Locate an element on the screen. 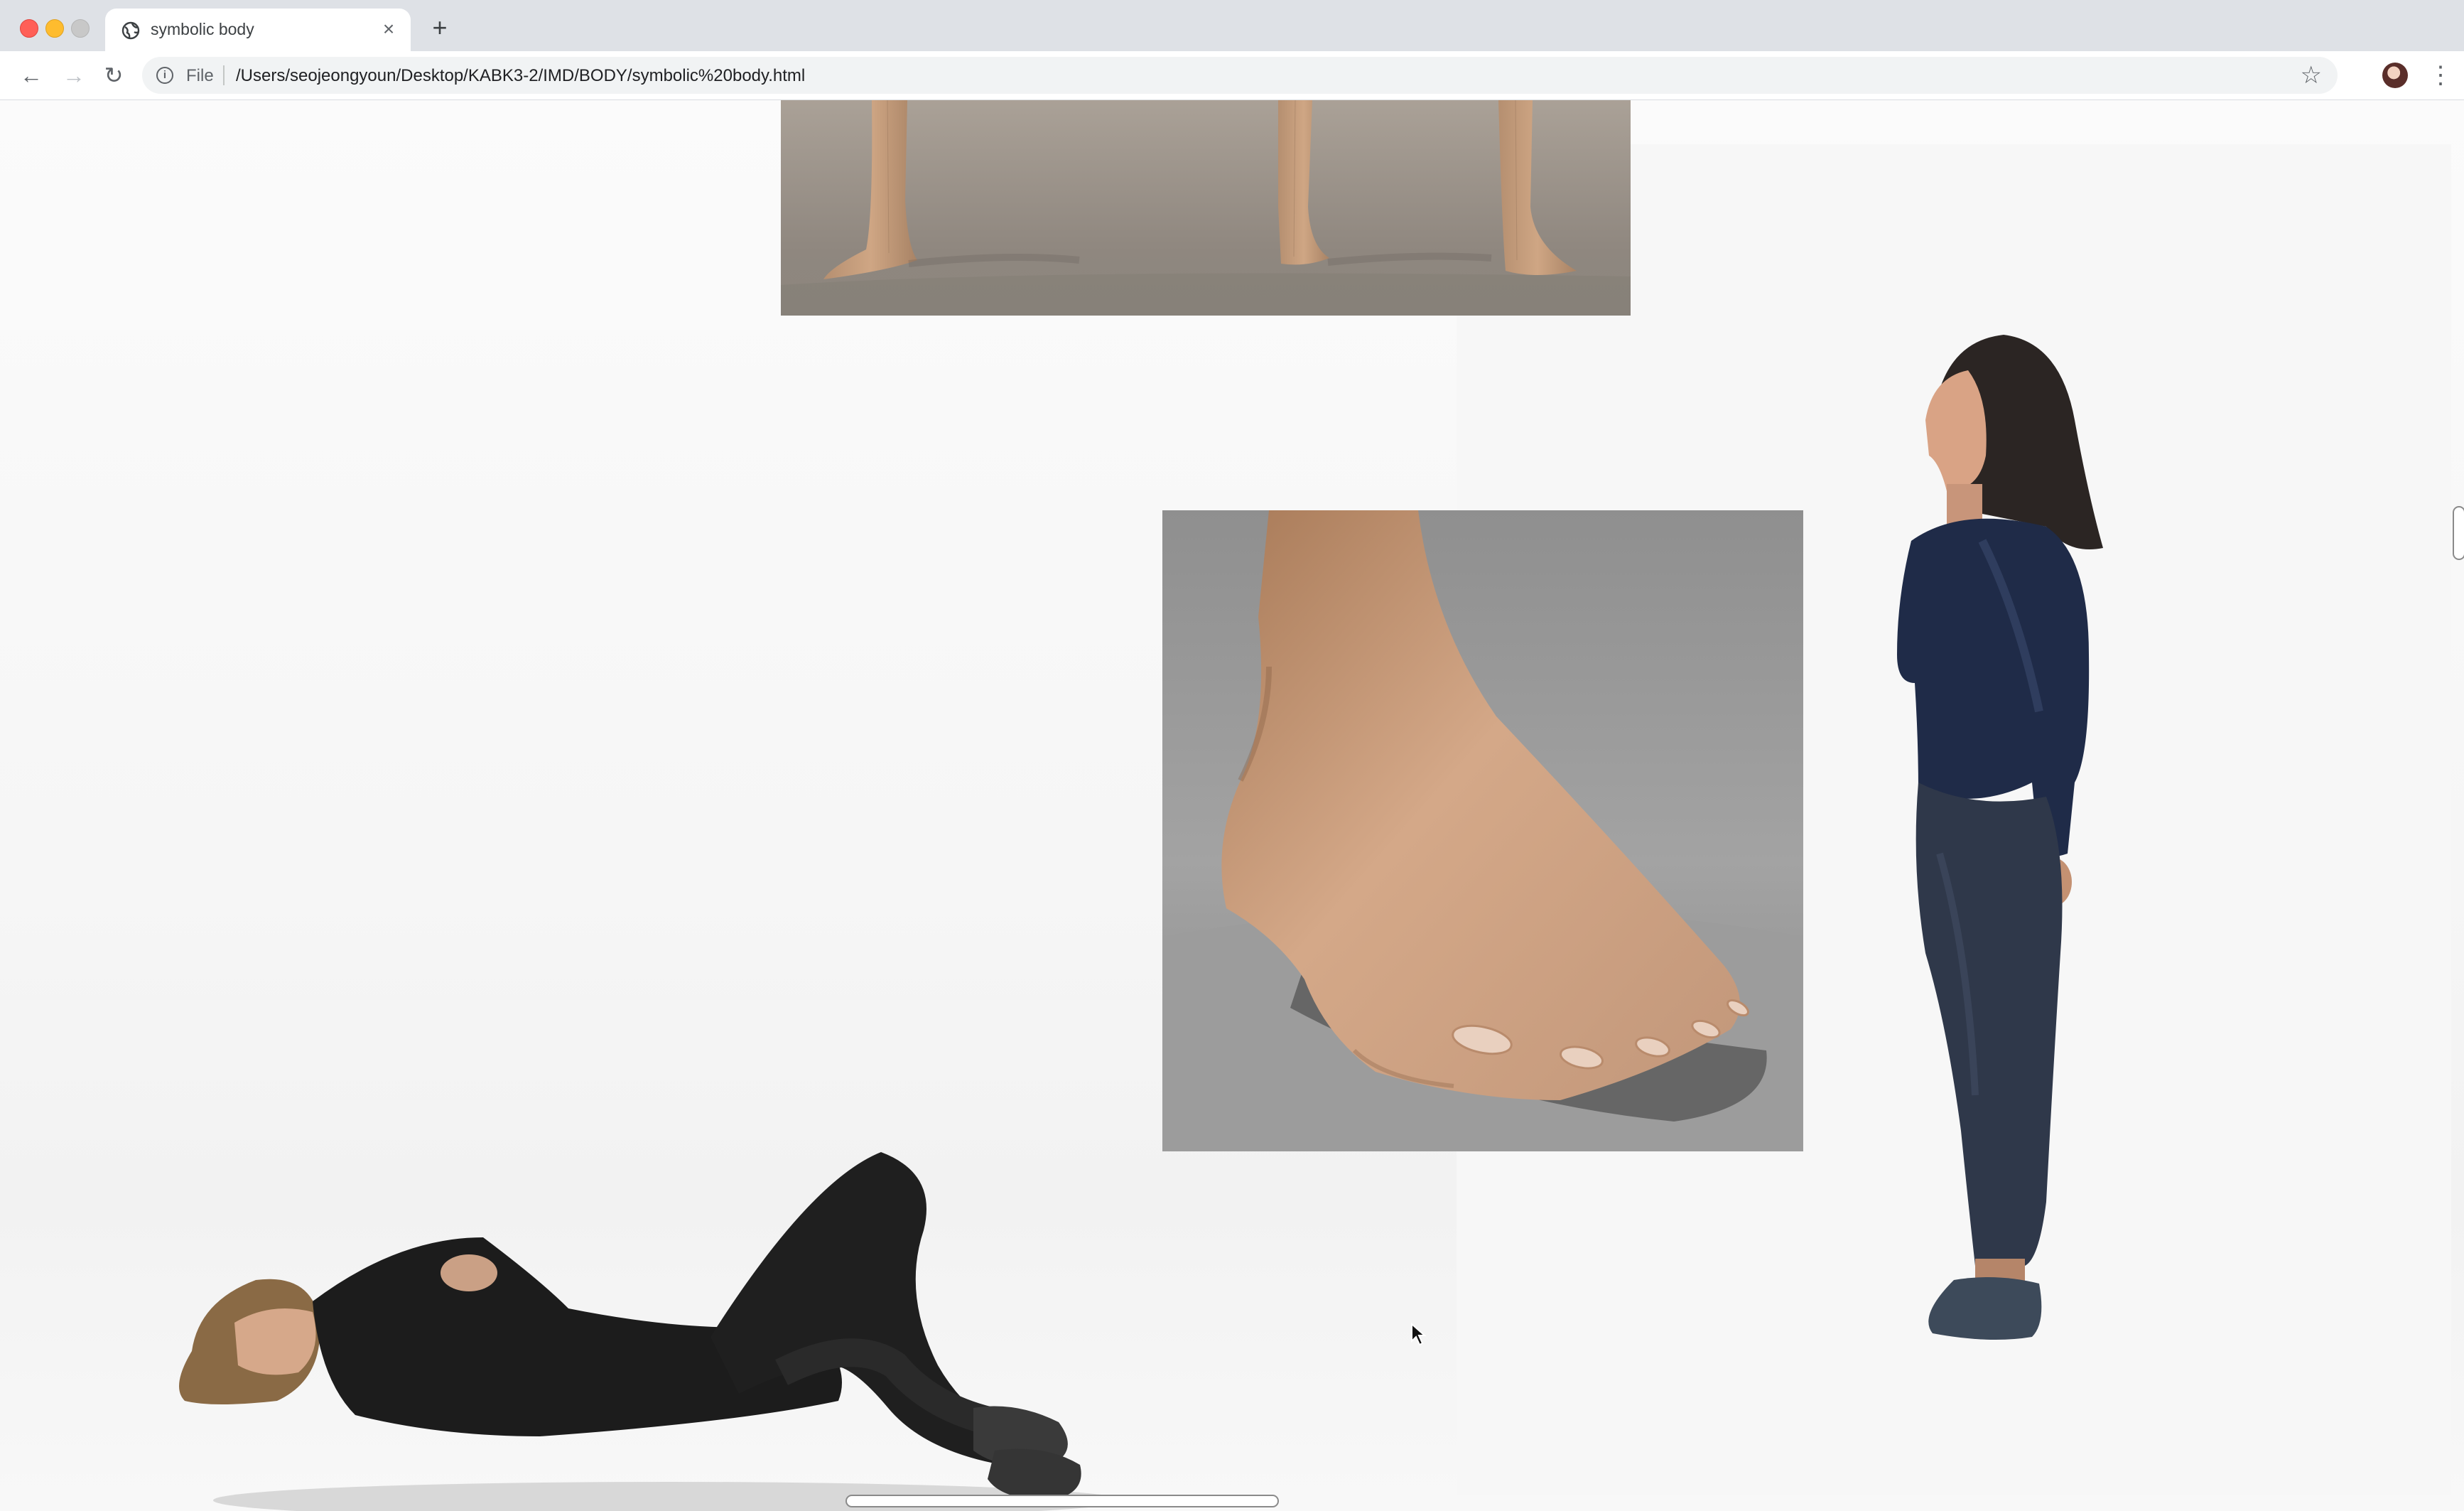 The width and height of the screenshot is (2464, 1511). new-tab-button: + is located at coordinates (440, 27).